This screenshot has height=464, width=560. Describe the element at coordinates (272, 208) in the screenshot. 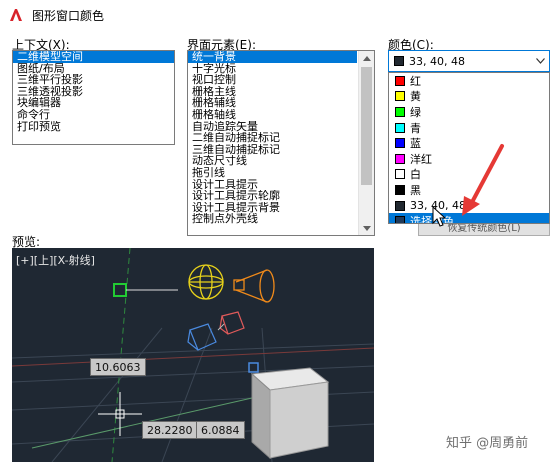

I see `element-item: 设计工具提示背景` at that location.